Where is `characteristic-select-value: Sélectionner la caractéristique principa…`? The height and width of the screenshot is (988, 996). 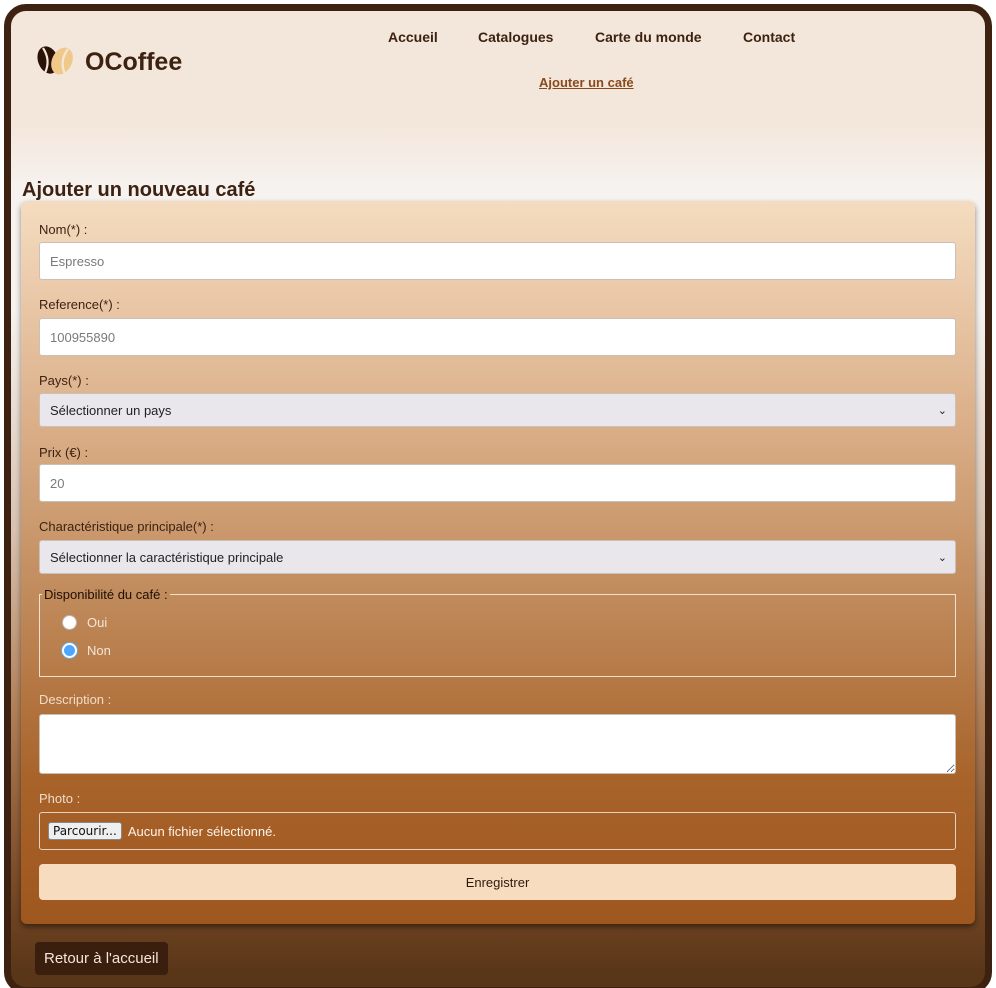
characteristic-select-value: Sélectionner la caractéristique principa… is located at coordinates (167, 557).